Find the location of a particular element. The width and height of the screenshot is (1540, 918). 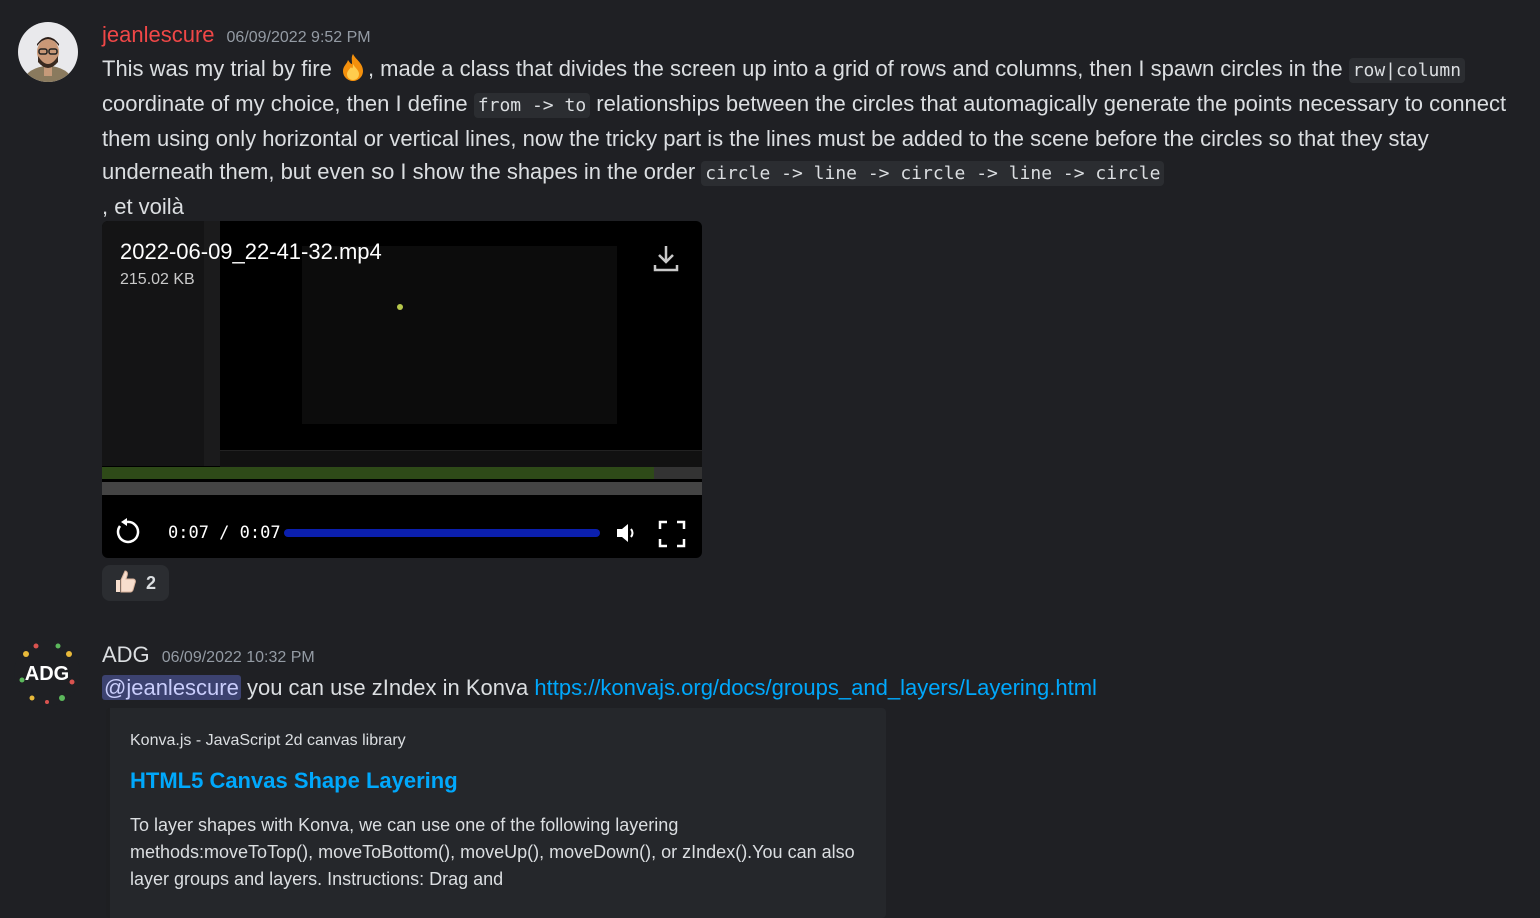

avatar: ADG is located at coordinates (47, 673).